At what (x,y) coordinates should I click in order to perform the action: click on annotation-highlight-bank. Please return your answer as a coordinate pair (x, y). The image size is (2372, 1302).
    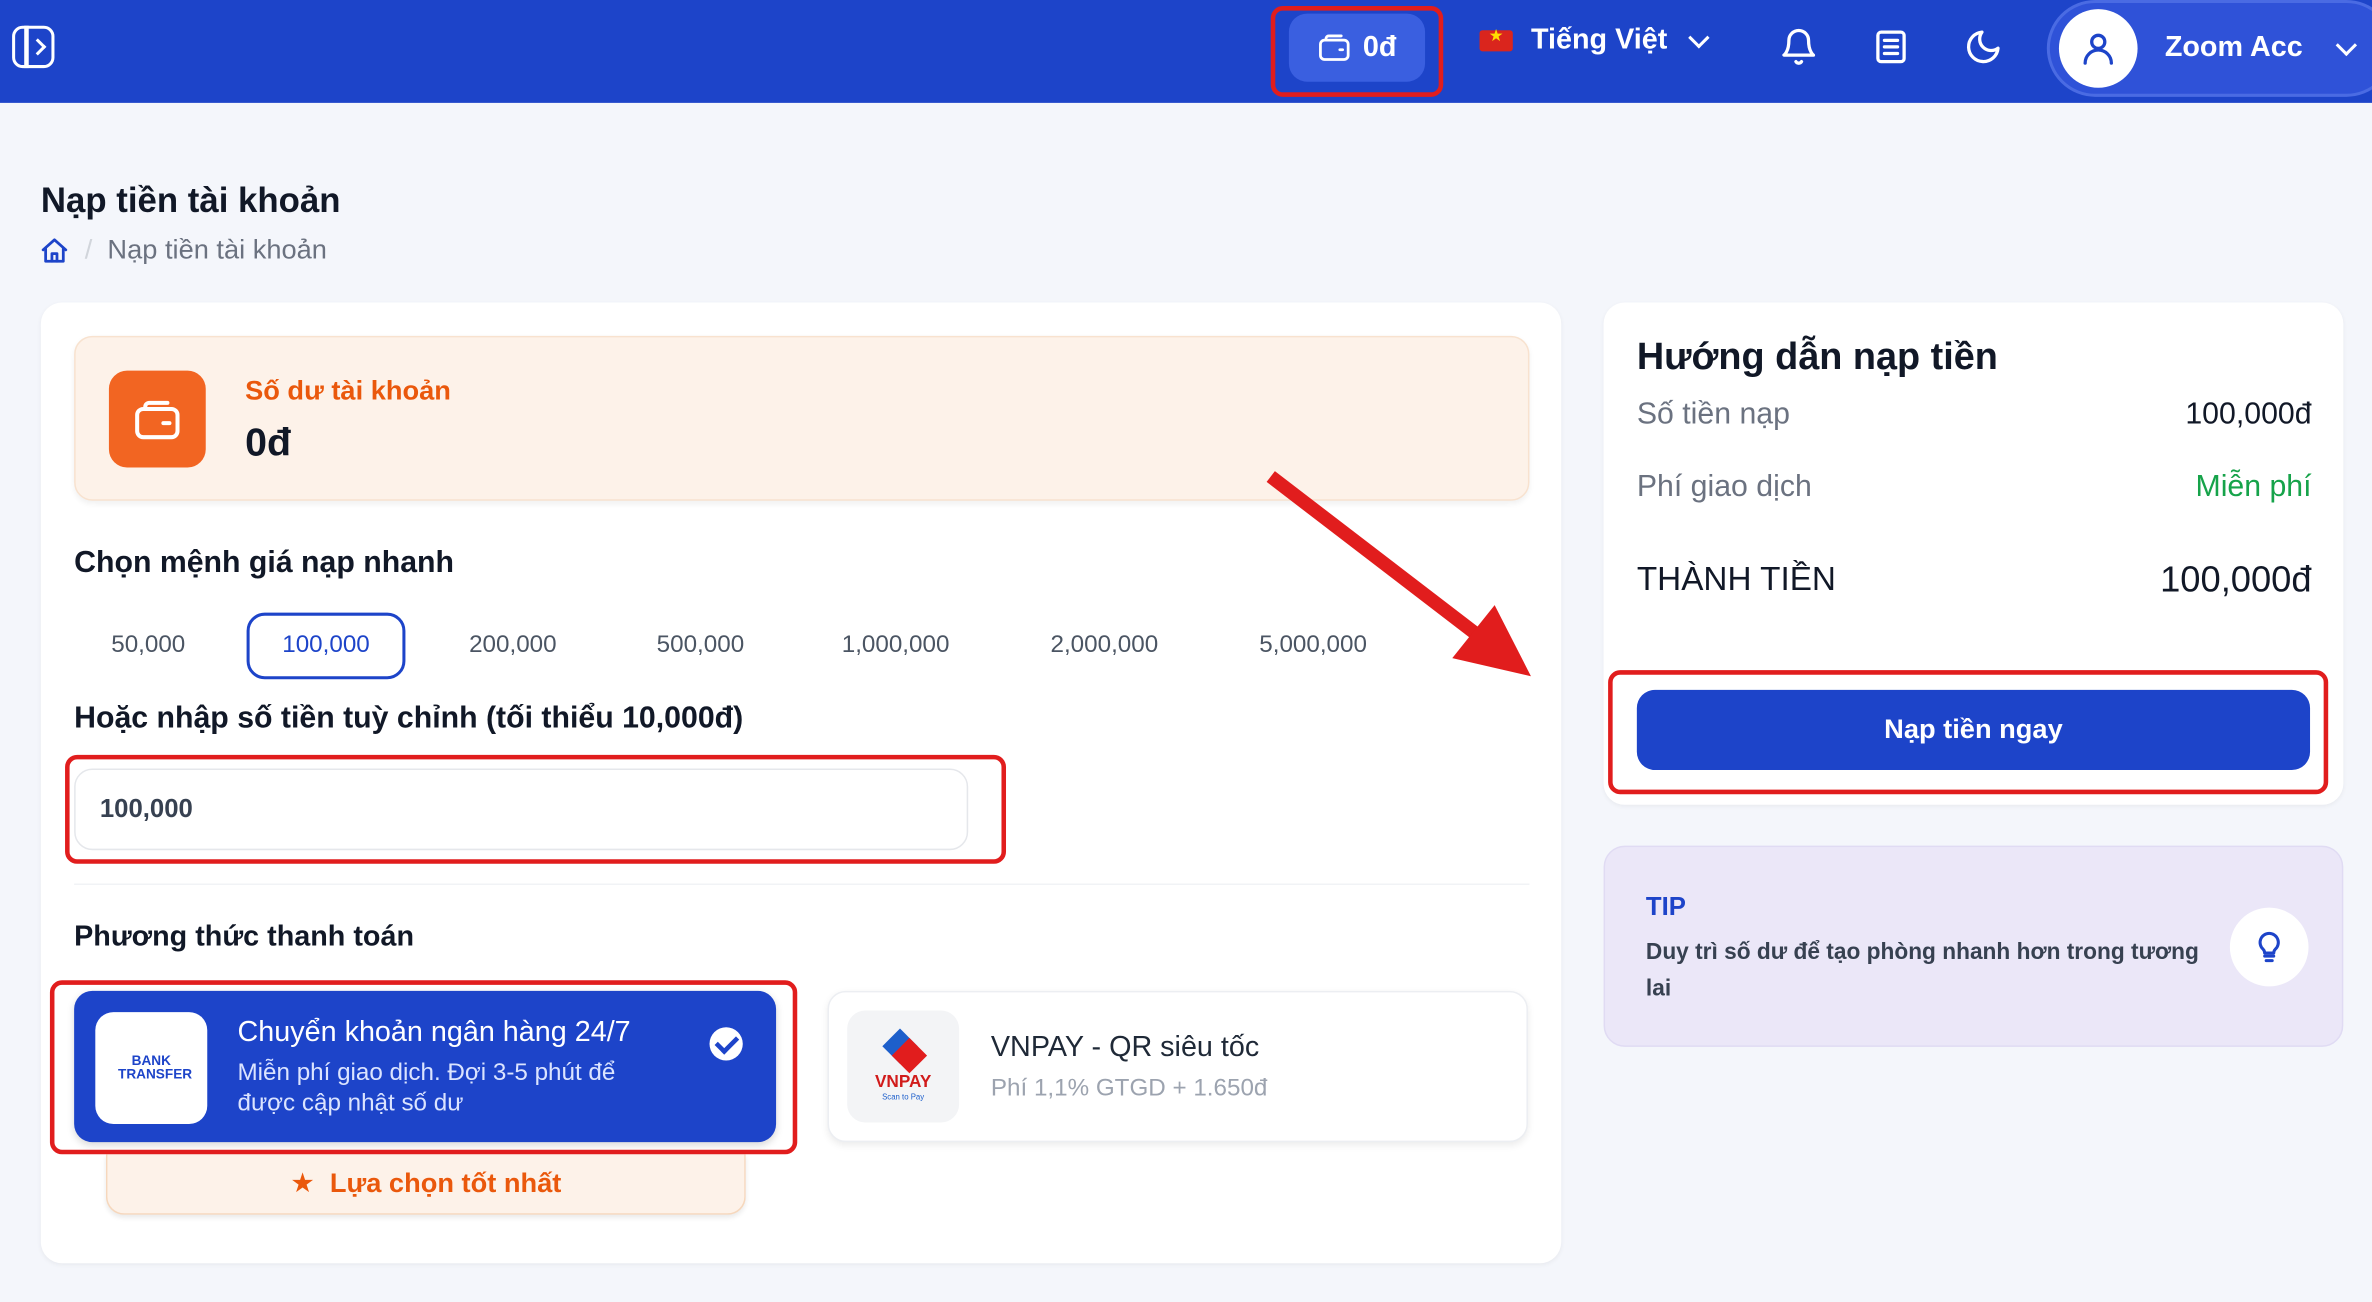
    Looking at the image, I should click on (423, 1067).